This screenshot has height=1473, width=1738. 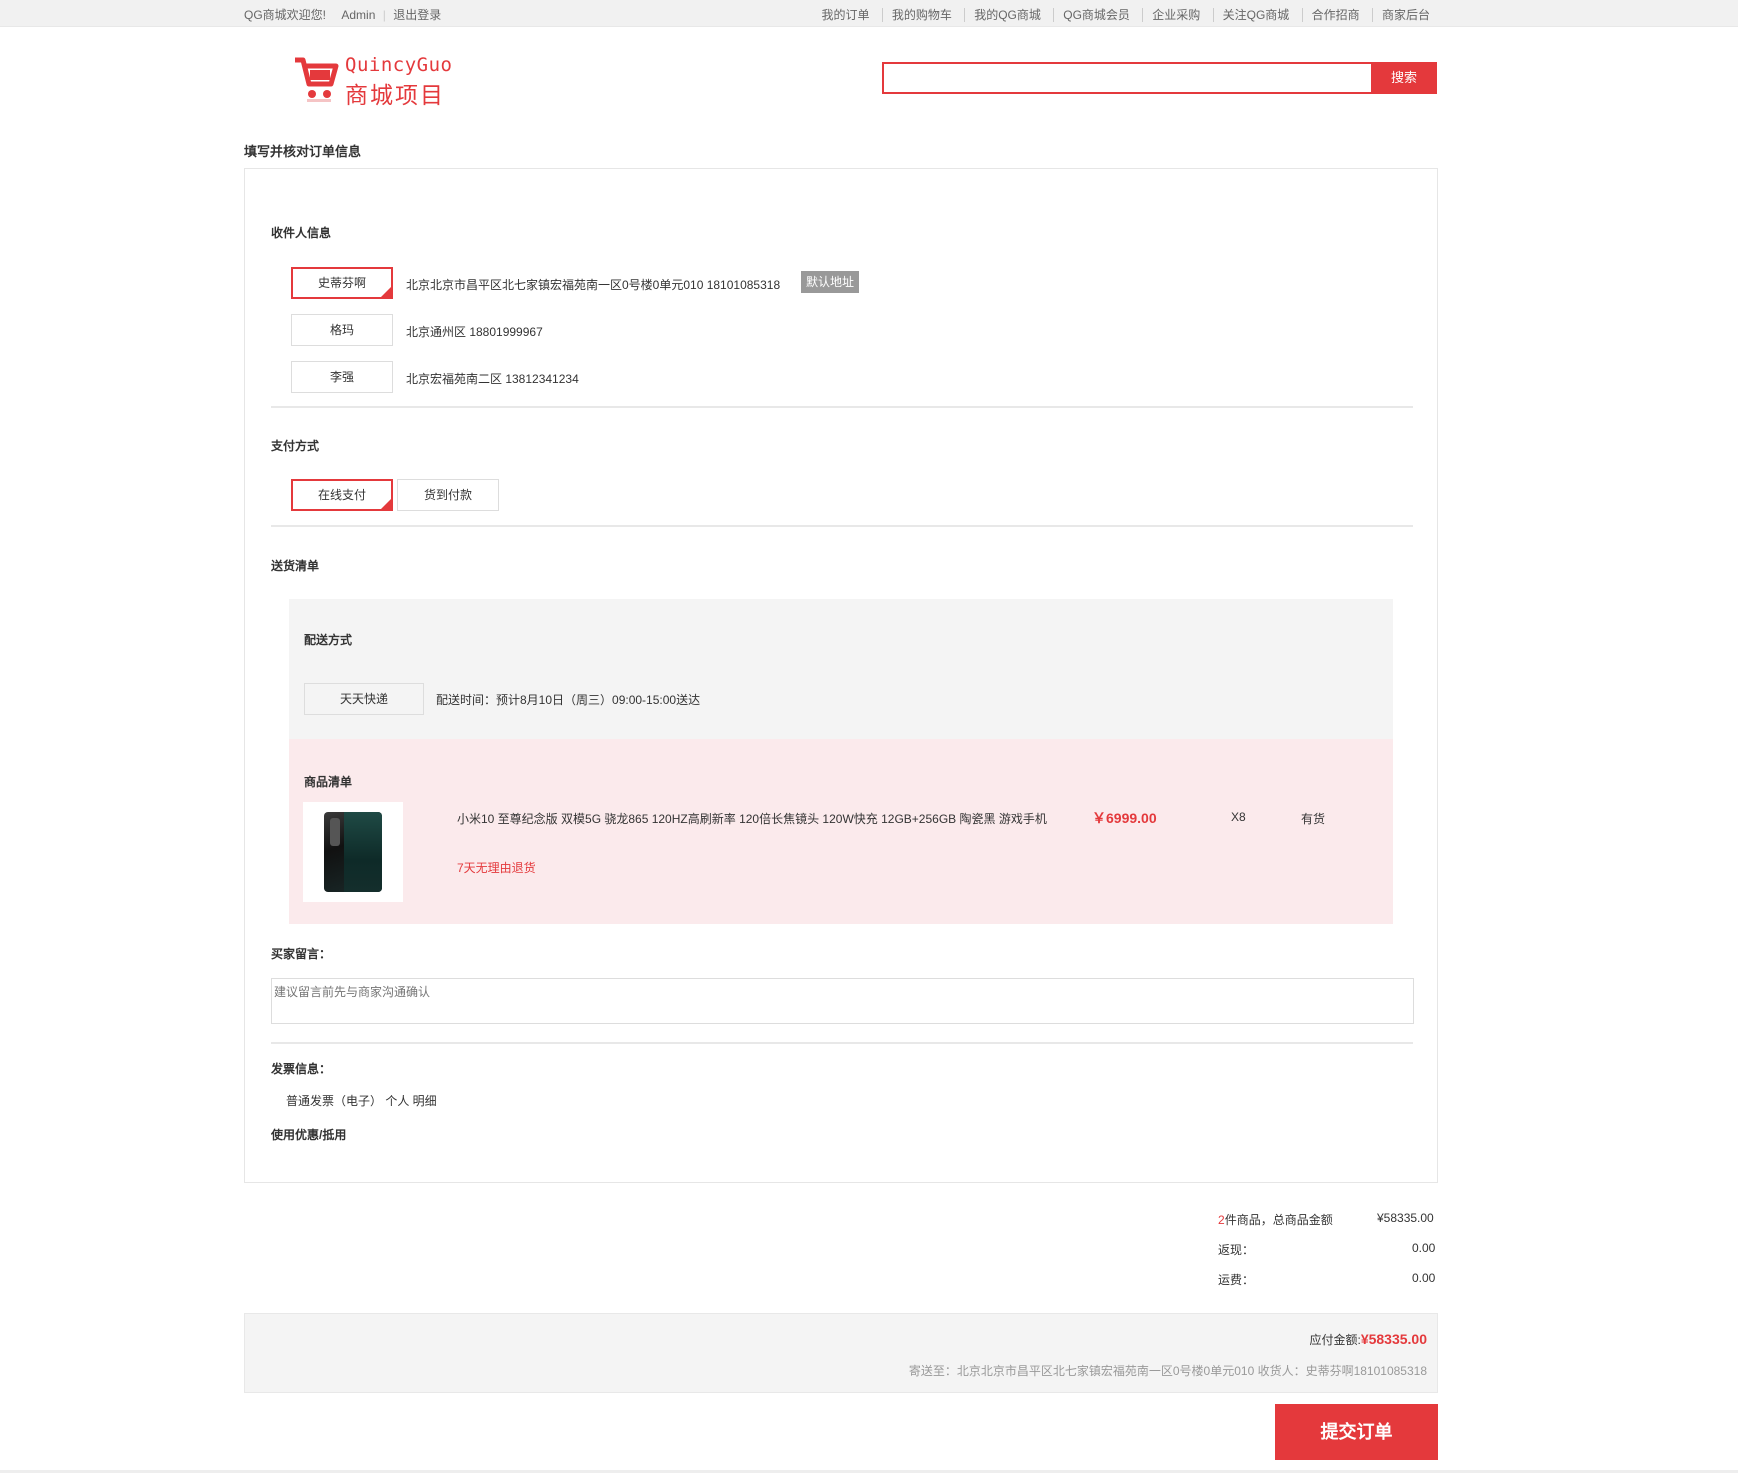 What do you see at coordinates (328, 640) in the screenshot?
I see `shipping-method-title: 配送方式` at bounding box center [328, 640].